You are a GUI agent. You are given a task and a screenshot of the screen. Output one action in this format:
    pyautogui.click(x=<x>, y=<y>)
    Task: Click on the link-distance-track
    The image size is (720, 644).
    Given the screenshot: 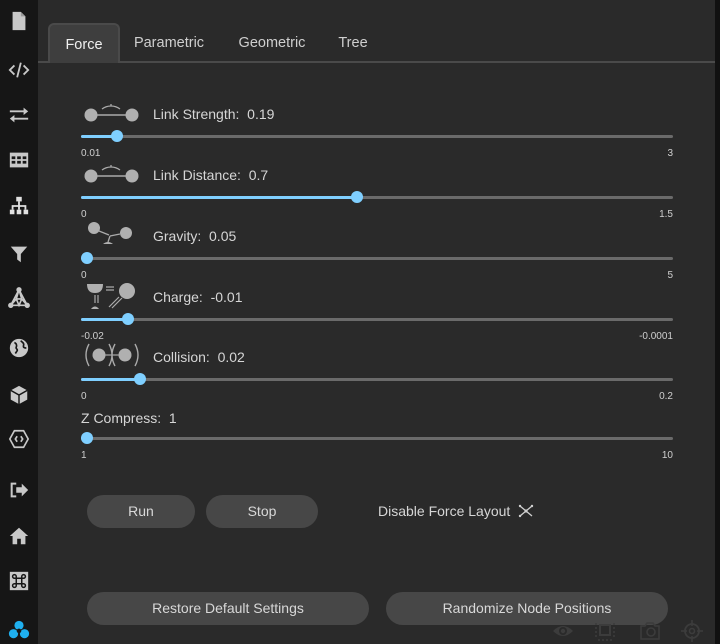 What is the action you would take?
    pyautogui.click(x=377, y=197)
    